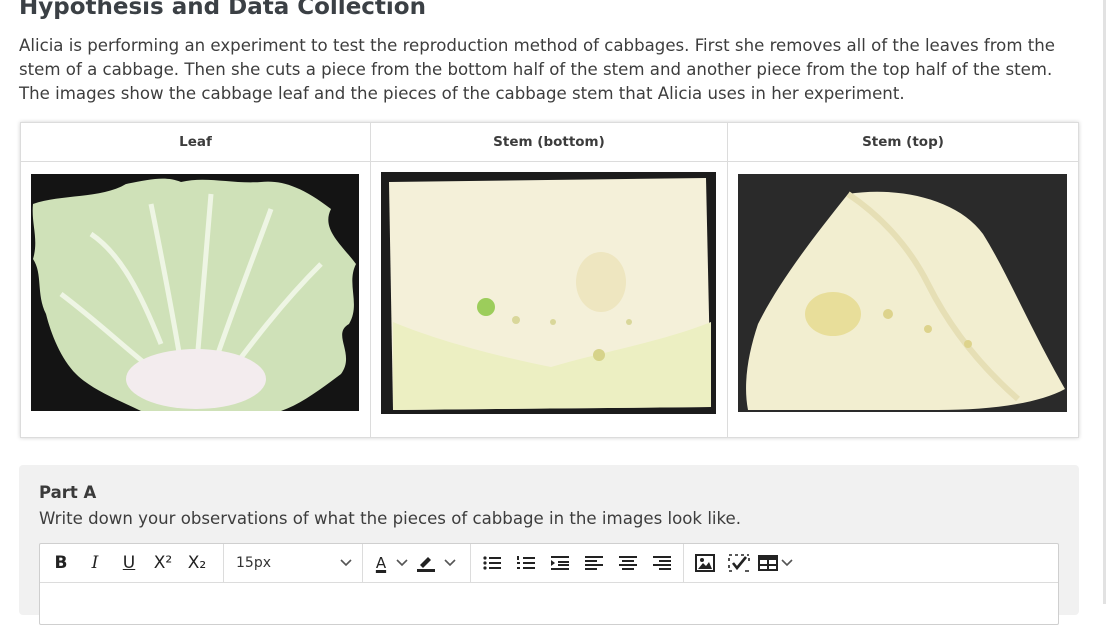  What do you see at coordinates (68, 492) in the screenshot?
I see `part-a-title: Part A` at bounding box center [68, 492].